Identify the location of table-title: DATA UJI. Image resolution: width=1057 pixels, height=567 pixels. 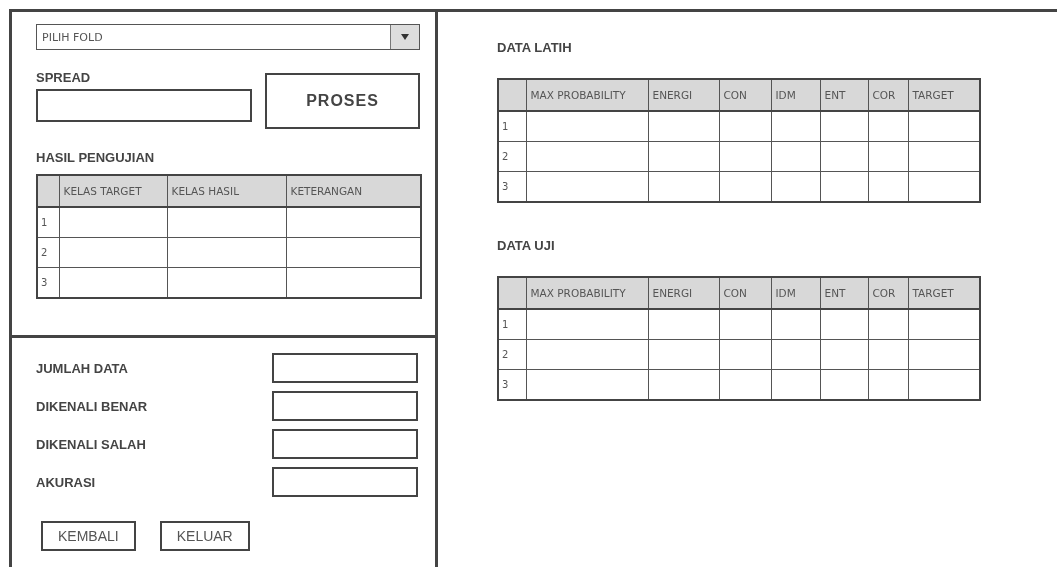
(526, 245).